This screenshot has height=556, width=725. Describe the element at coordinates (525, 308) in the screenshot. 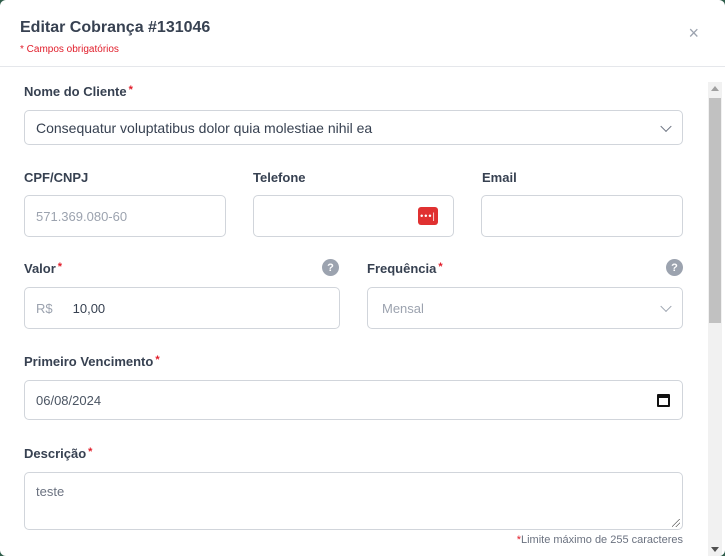

I see `frequency-select: Mensal` at that location.